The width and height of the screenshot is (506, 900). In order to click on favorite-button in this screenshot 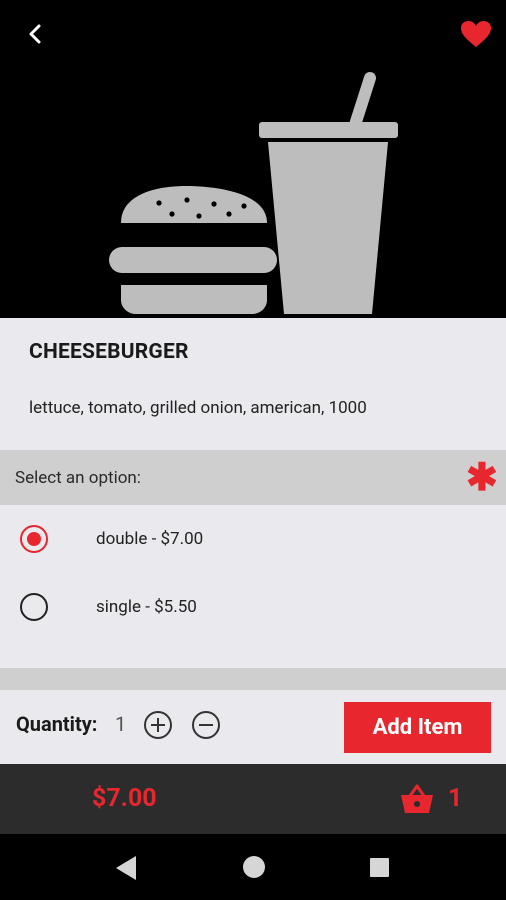, I will do `click(476, 34)`.